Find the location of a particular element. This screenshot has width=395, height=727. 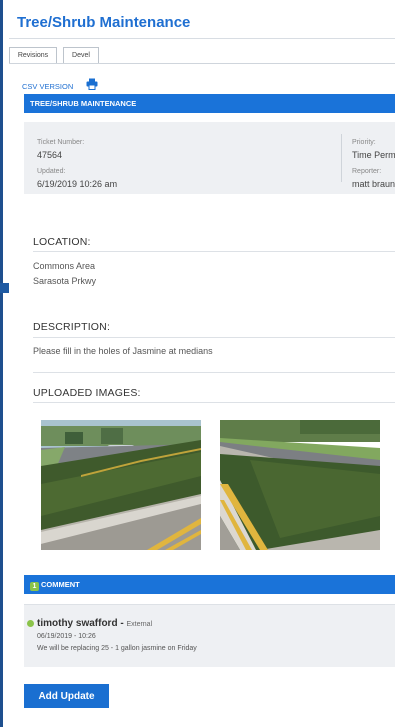

tab-bar: Revisions Devel is located at coordinates (202, 55).